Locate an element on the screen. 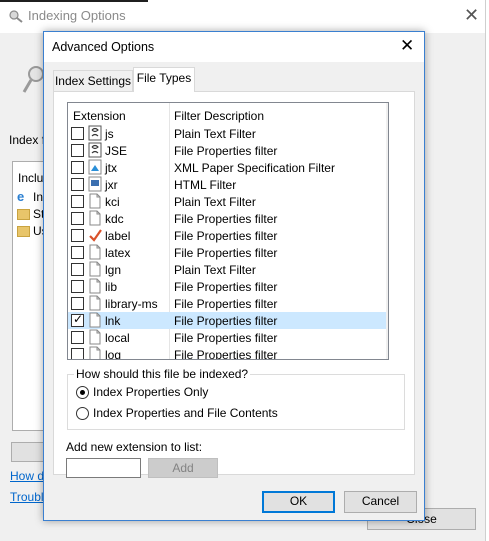 The image size is (489, 541). extension-cell: label is located at coordinates (118, 236).